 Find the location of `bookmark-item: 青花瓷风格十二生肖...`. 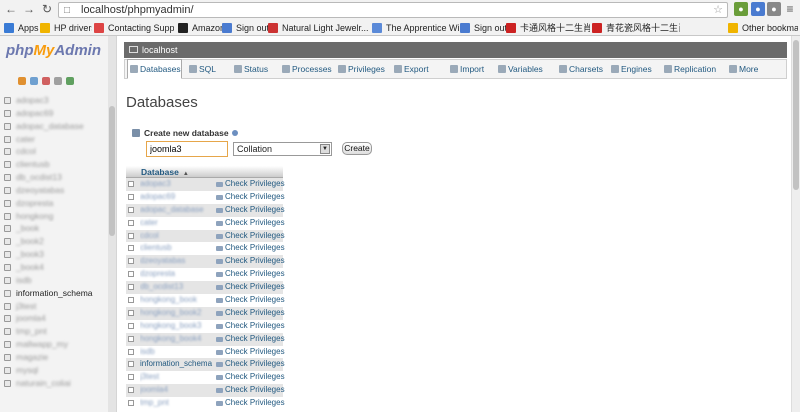

bookmark-item: 青花瓷风格十二生肖... is located at coordinates (636, 28).